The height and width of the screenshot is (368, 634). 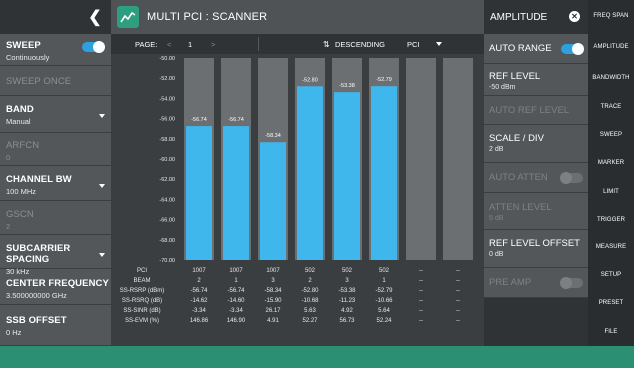 I want to click on sweep-once-button: SWEEP ONCE, so click(x=55, y=81).